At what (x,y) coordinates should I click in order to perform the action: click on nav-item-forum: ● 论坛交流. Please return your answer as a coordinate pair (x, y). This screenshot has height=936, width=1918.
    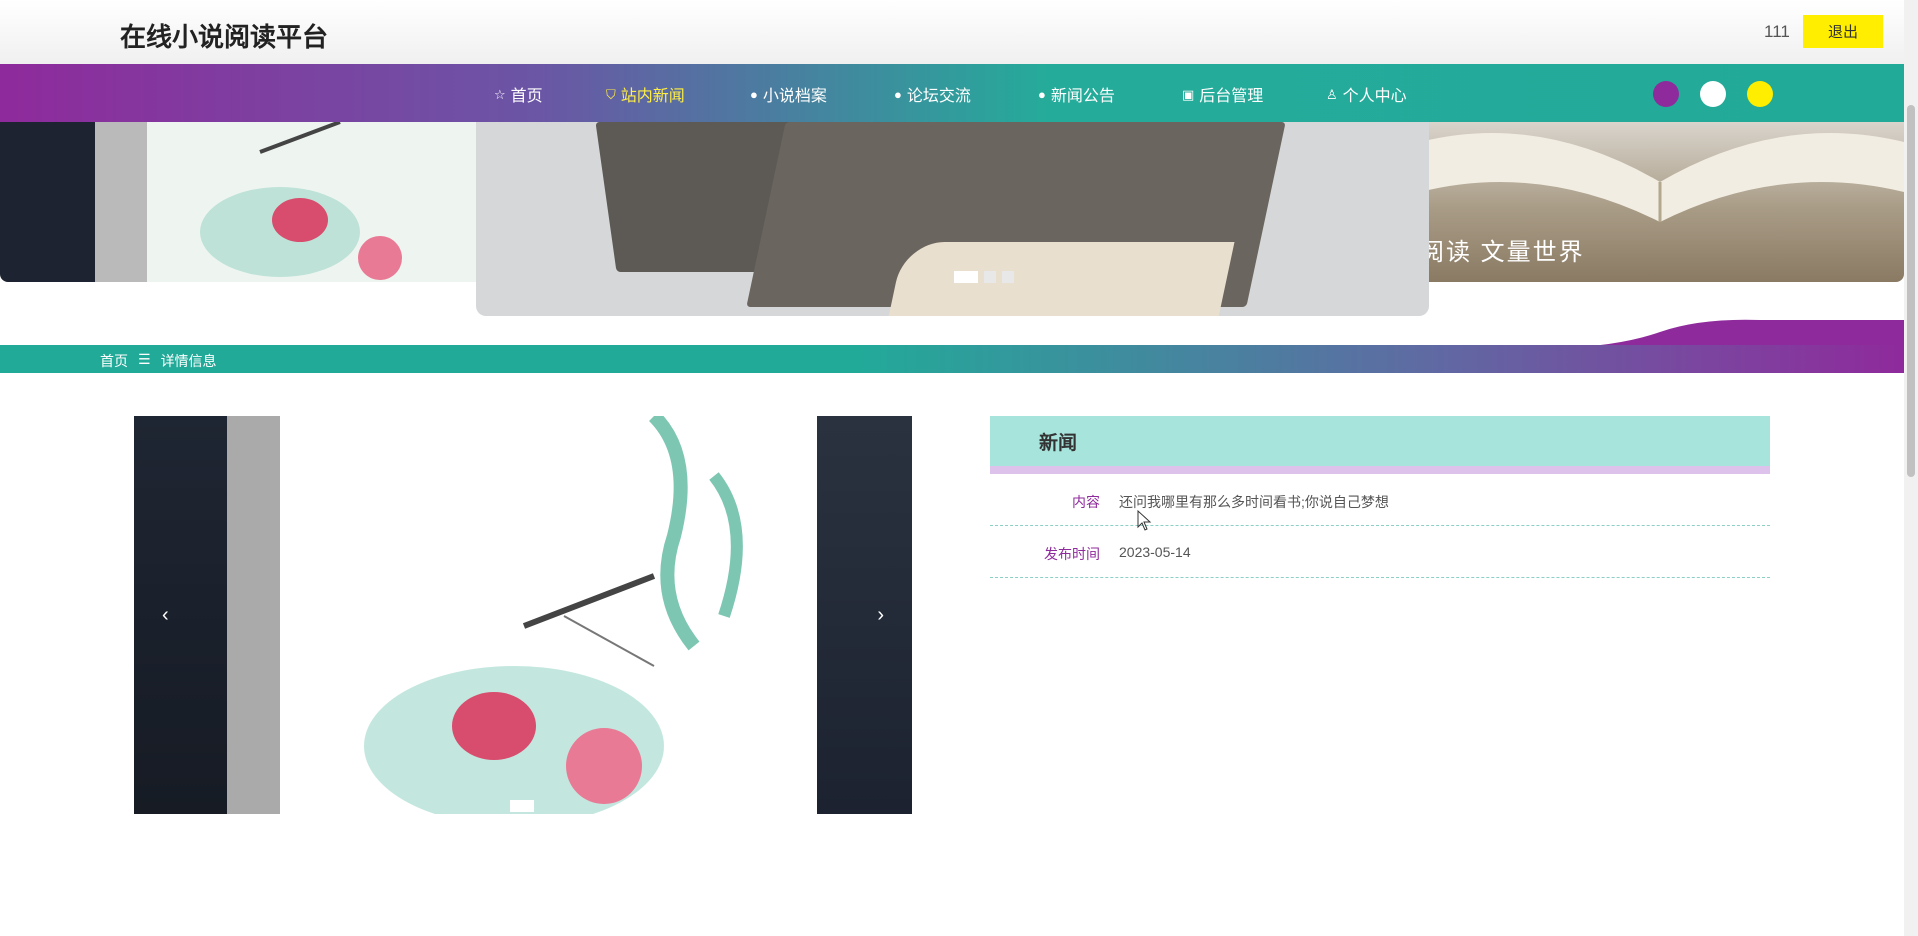
    Looking at the image, I should click on (932, 94).